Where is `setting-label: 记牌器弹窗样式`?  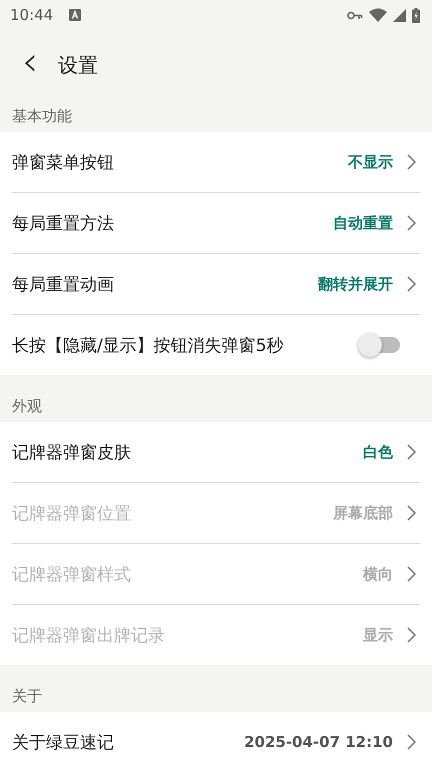
setting-label: 记牌器弹窗样式 is located at coordinates (72, 575).